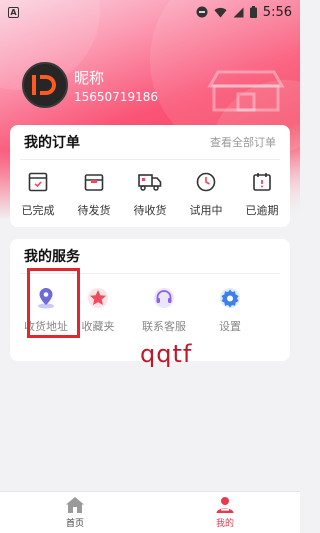  Describe the element at coordinates (164, 298) in the screenshot. I see `headset-icon` at that location.